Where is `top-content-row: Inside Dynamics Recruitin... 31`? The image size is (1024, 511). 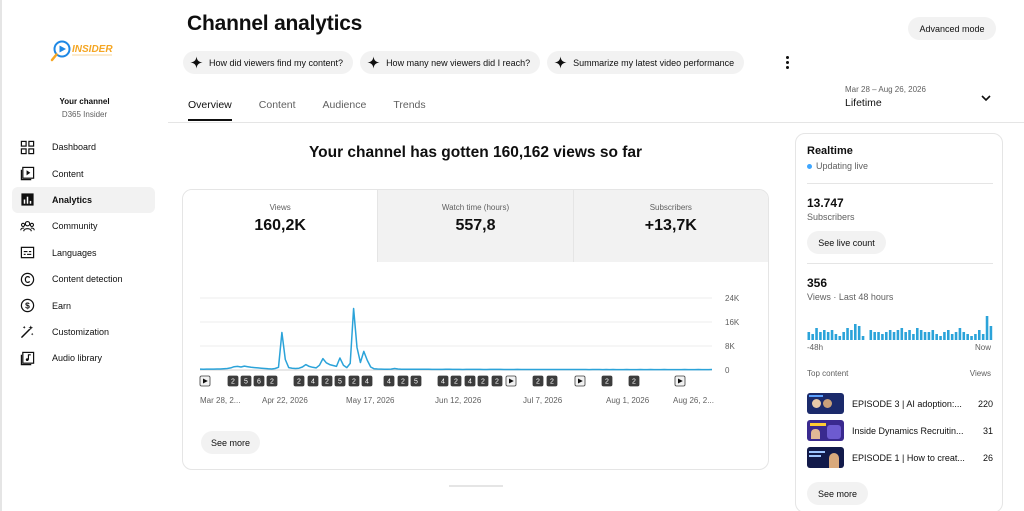
top-content-row: Inside Dynamics Recruitin... 31 is located at coordinates (900, 430).